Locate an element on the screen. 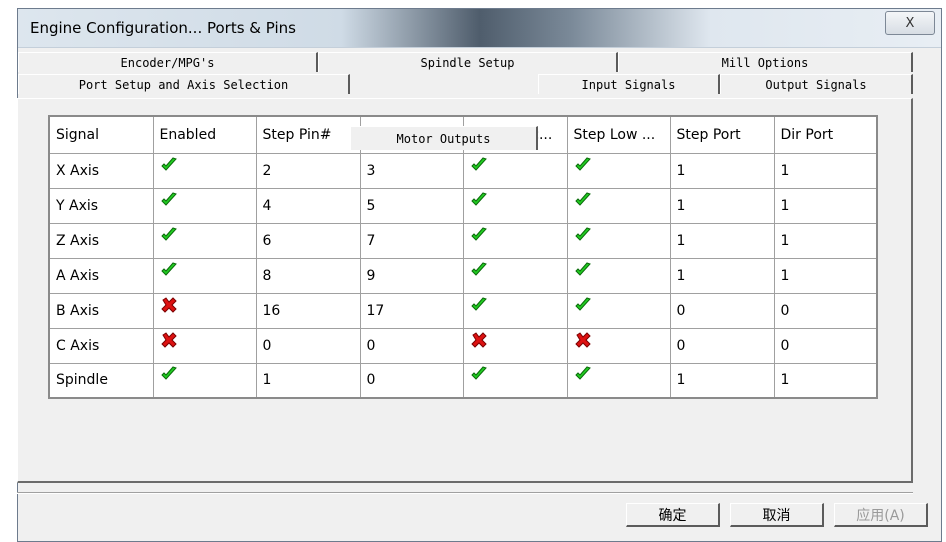 The height and width of the screenshot is (542, 946). table-row: B Axis 16 17 0 0 is located at coordinates (463, 310).